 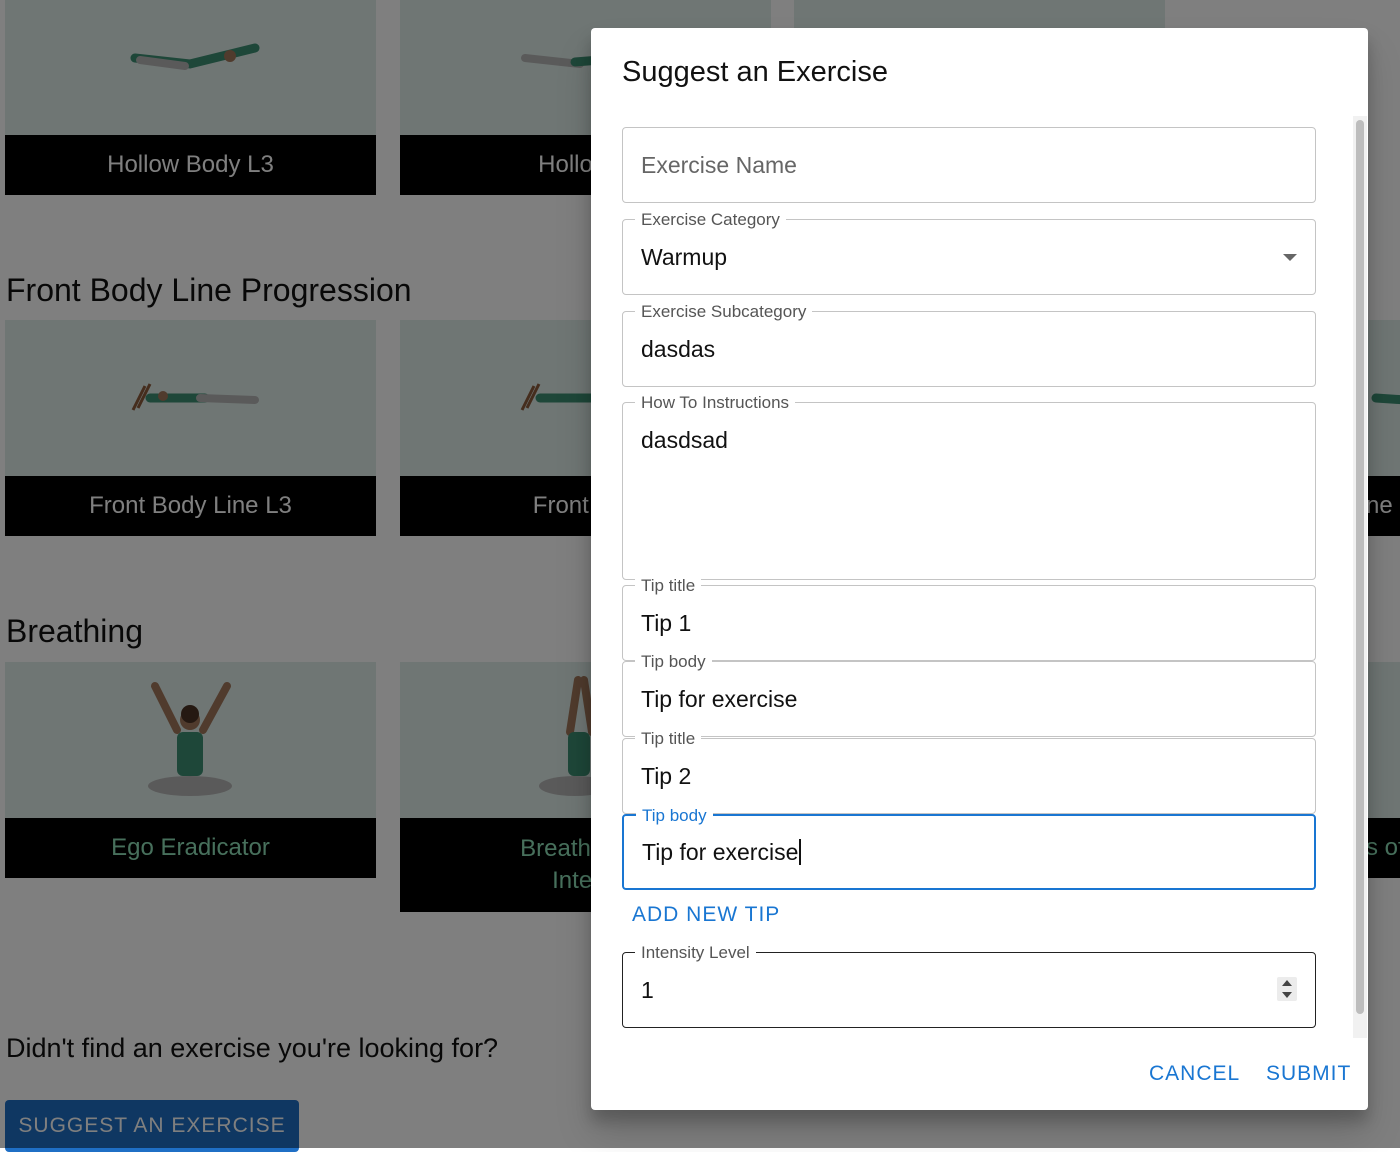 What do you see at coordinates (800, 852) in the screenshot?
I see `text-caret` at bounding box center [800, 852].